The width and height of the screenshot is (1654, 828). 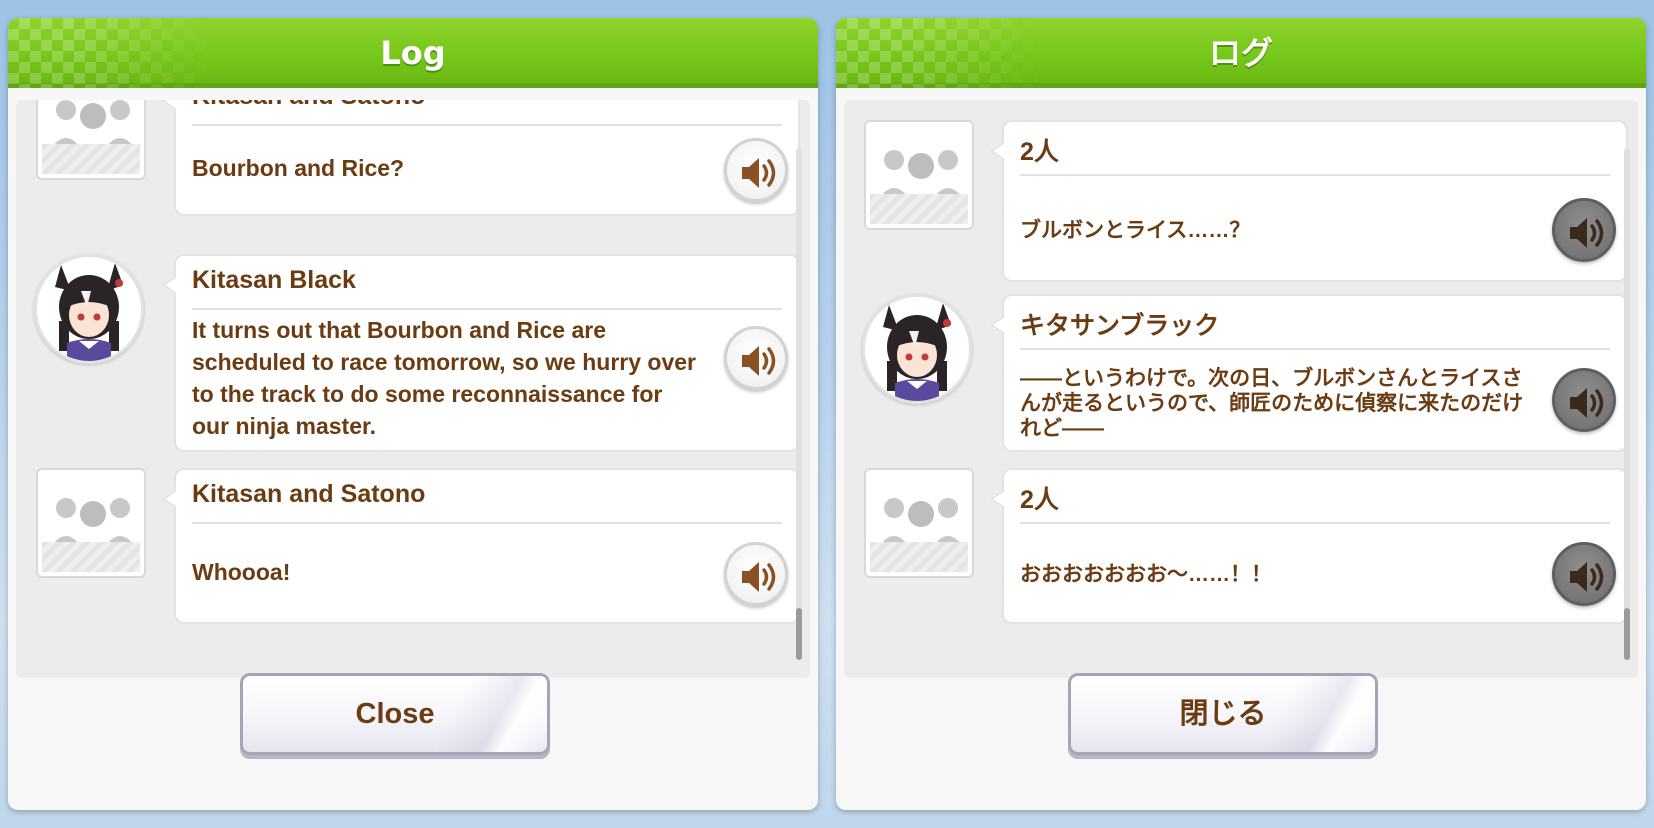 What do you see at coordinates (1309, 546) in the screenshot?
I see `log-bubble: 2人 おおおおおおお～……！！` at bounding box center [1309, 546].